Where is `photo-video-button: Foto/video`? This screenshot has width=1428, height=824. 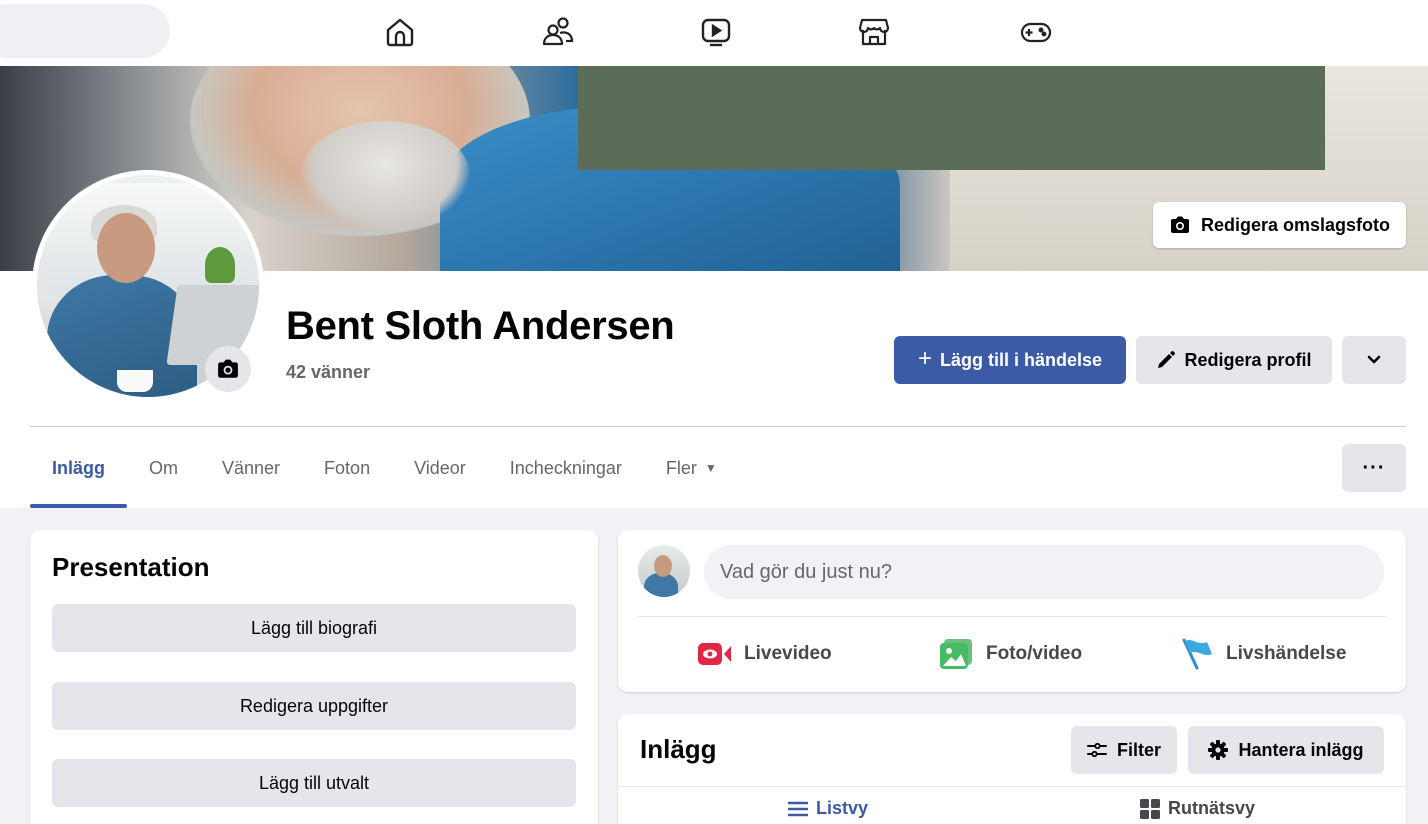 photo-video-button: Foto/video is located at coordinates (1011, 654).